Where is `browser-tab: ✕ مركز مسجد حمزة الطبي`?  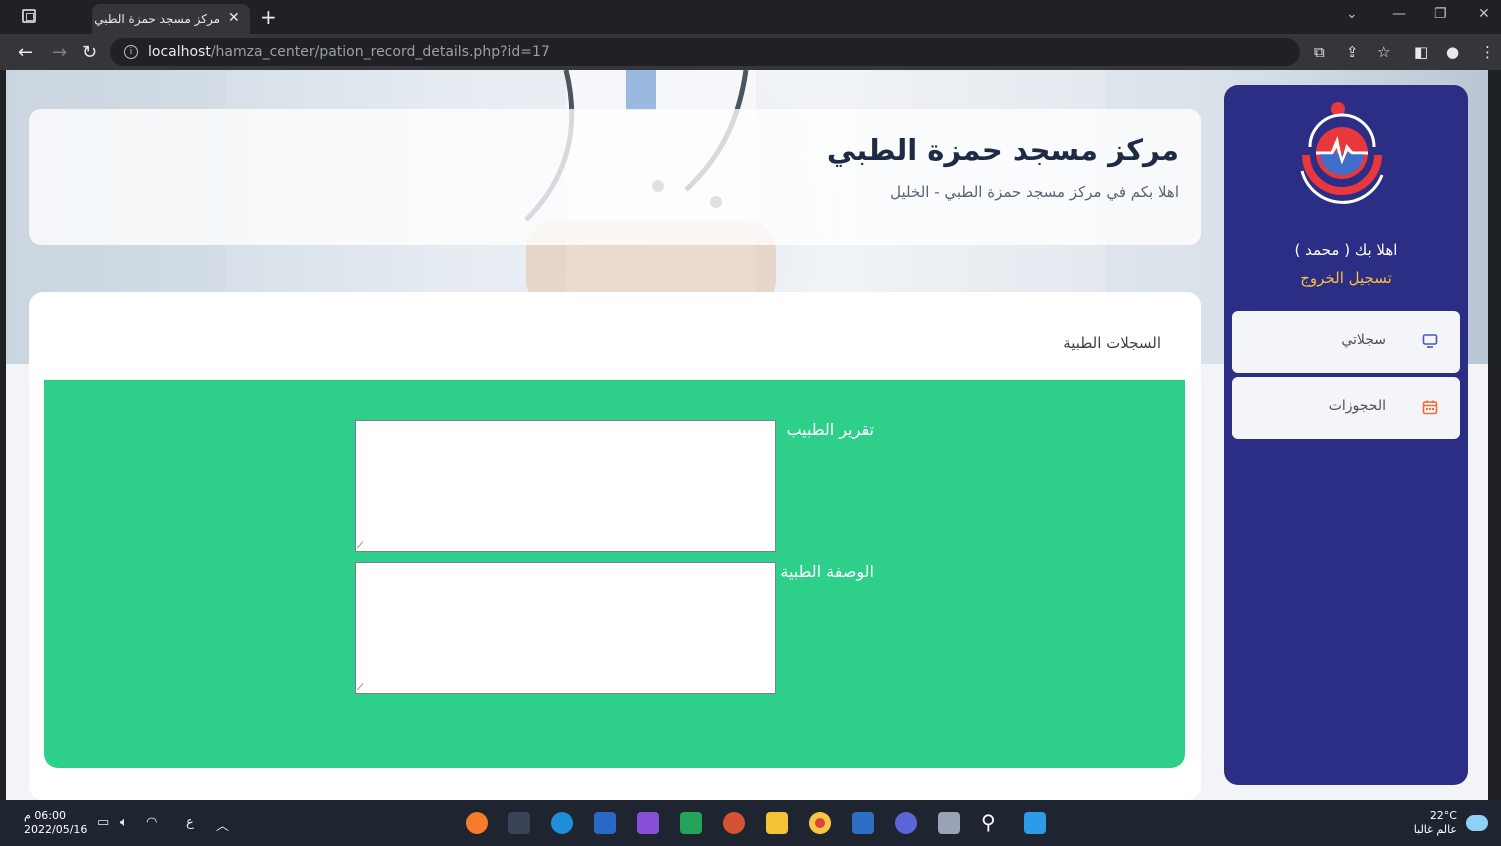 browser-tab: ✕ مركز مسجد حمزة الطبي is located at coordinates (171, 19).